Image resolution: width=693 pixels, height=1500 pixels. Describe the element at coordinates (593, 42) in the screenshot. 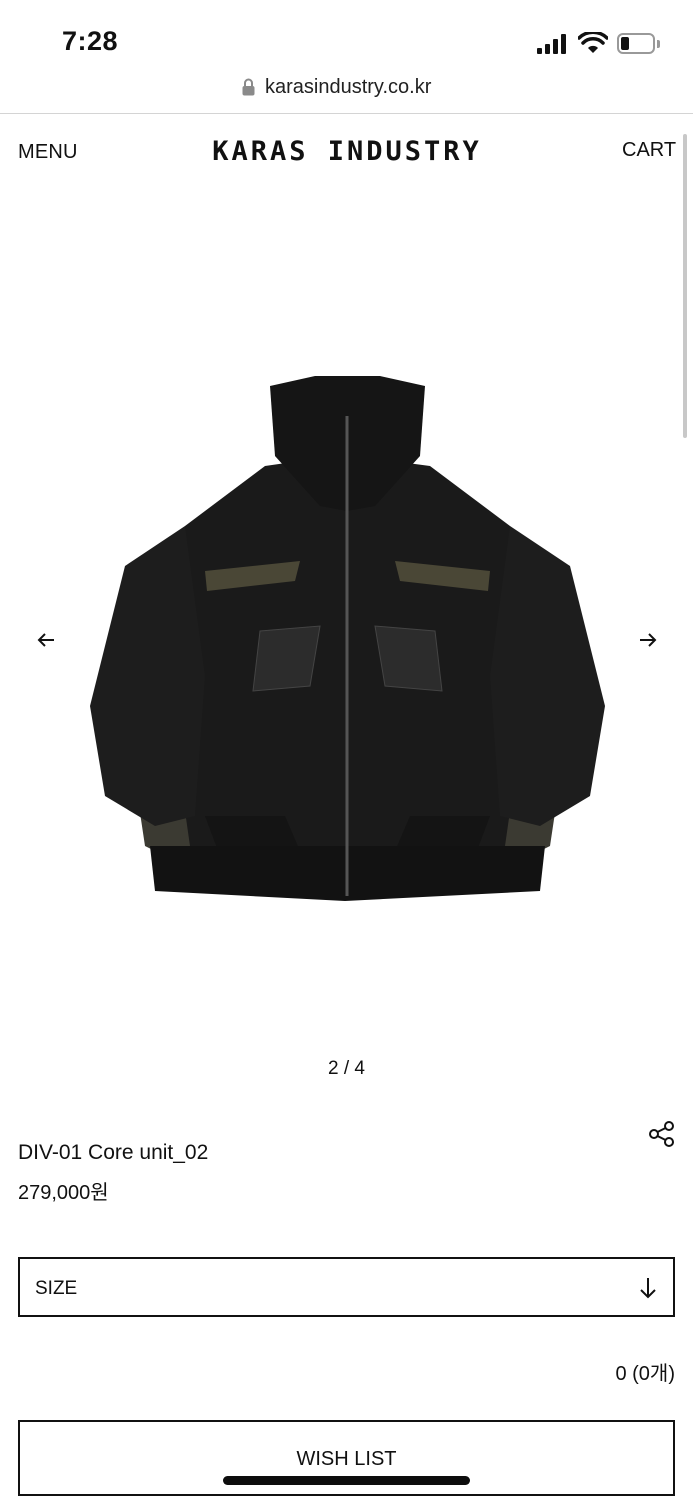

I see `wifi-icon` at that location.